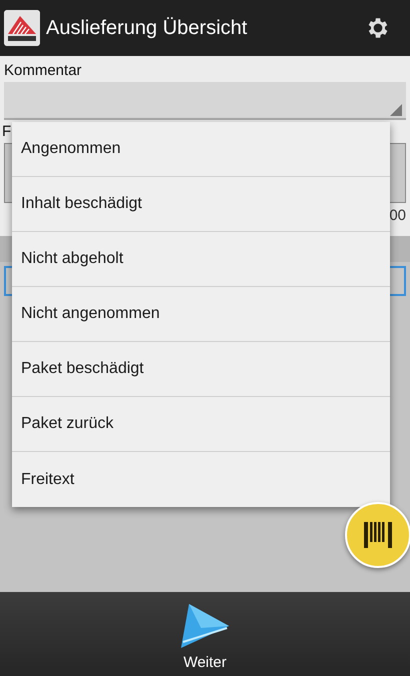  What do you see at coordinates (397, 215) in the screenshot?
I see `field-value: 00` at bounding box center [397, 215].